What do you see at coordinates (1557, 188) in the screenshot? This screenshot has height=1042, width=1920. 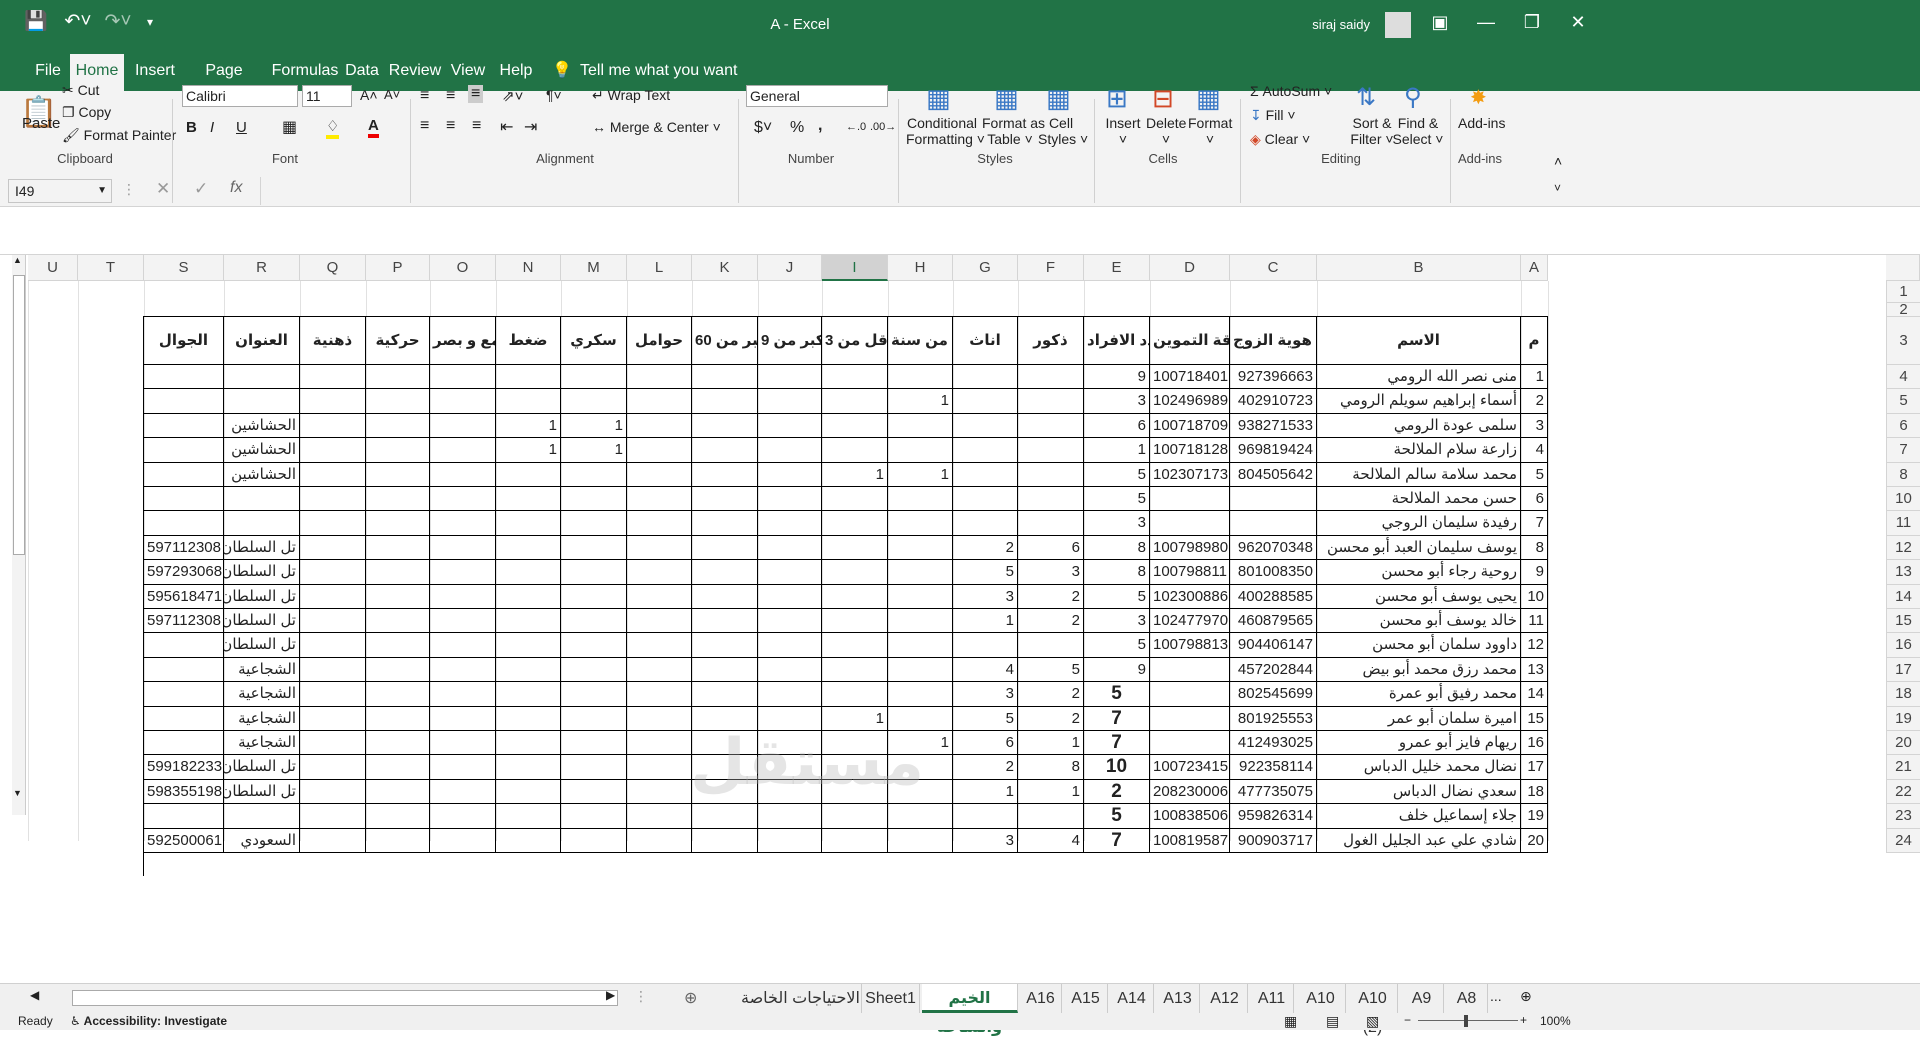 I see `expand-formula-icon: ˅` at bounding box center [1557, 188].